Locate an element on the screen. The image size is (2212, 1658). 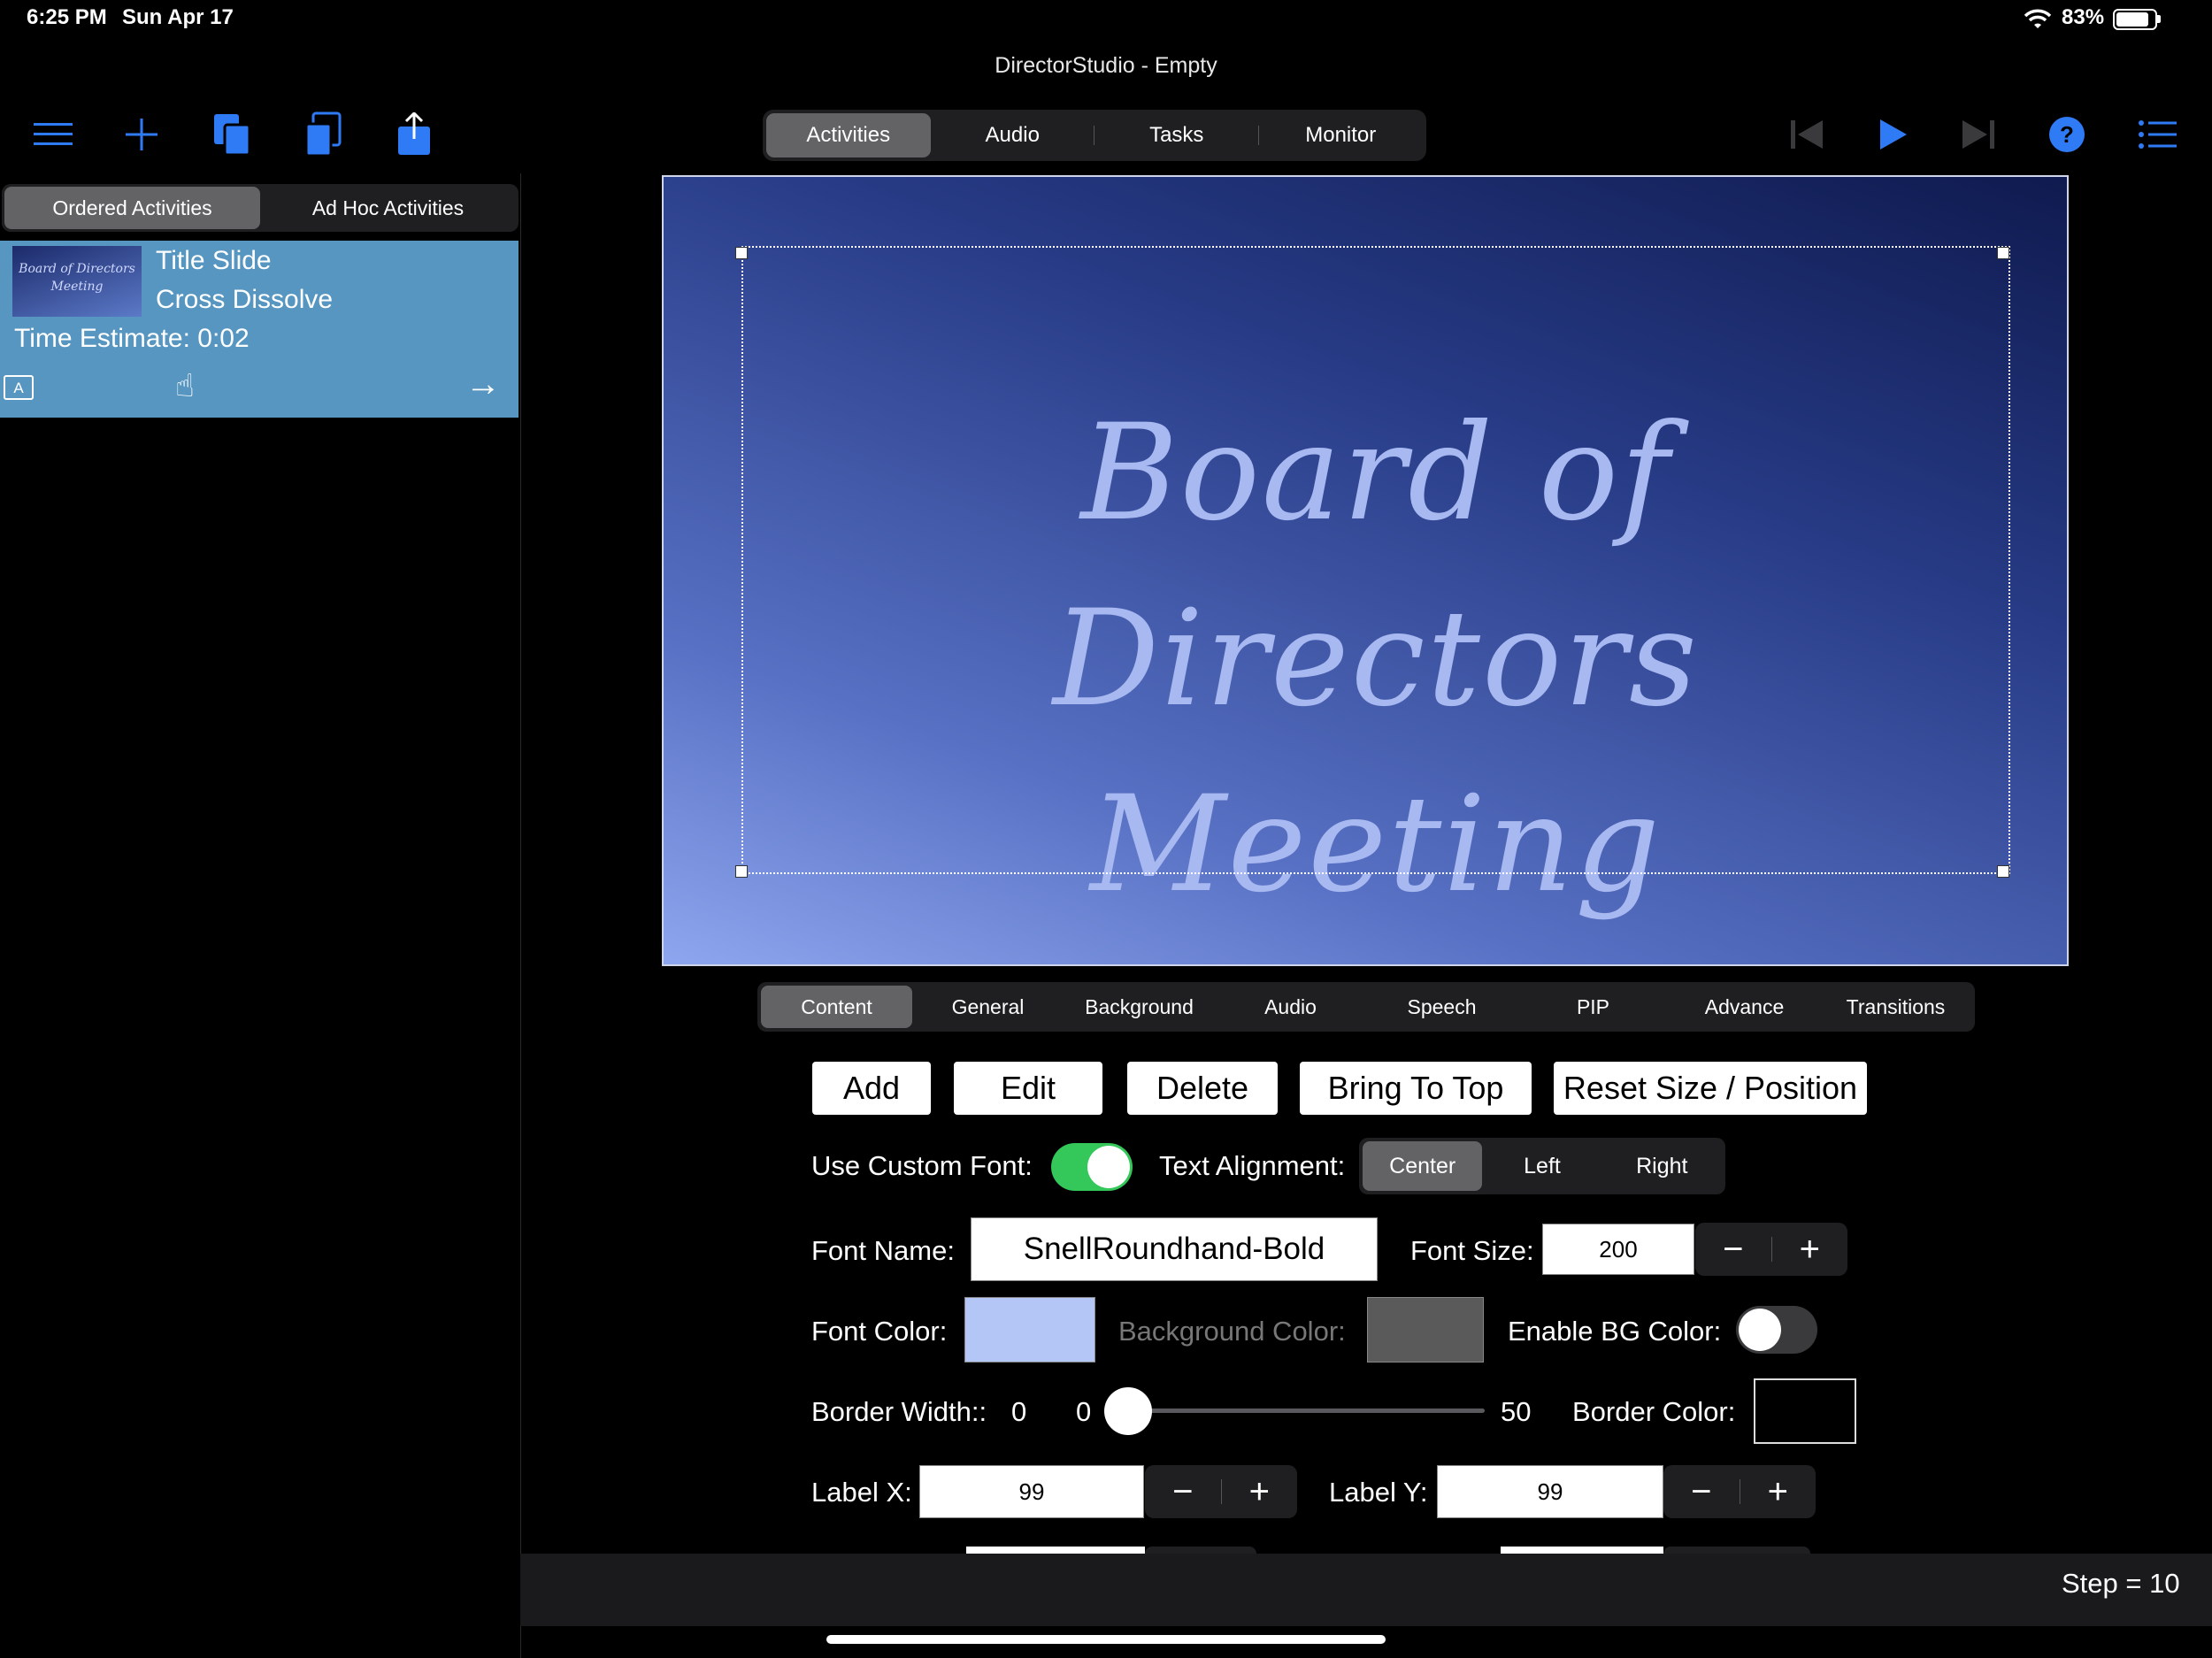
label-y-increment-button: + is located at coordinates (1778, 1492).